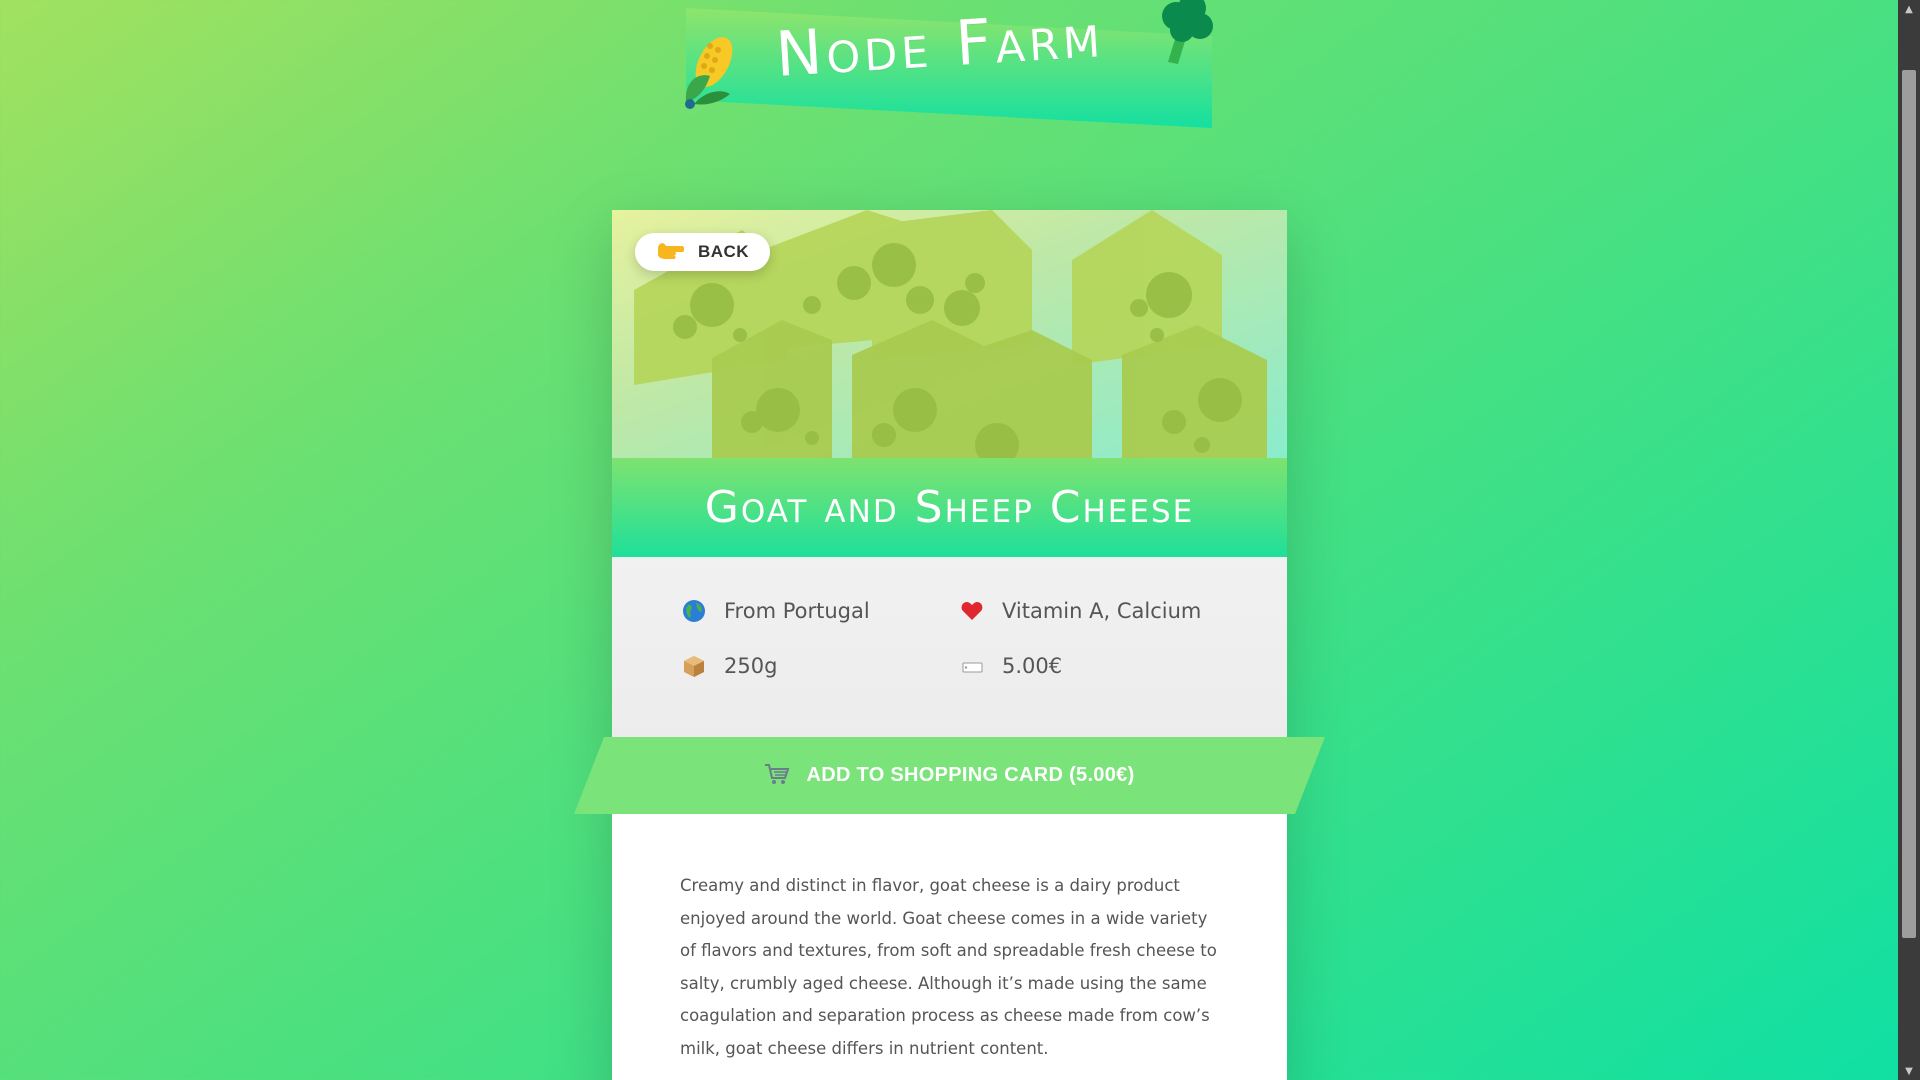 The image size is (1920, 1080). What do you see at coordinates (1909, 9) in the screenshot?
I see `scroll-up-arrow-icon: ▲` at bounding box center [1909, 9].